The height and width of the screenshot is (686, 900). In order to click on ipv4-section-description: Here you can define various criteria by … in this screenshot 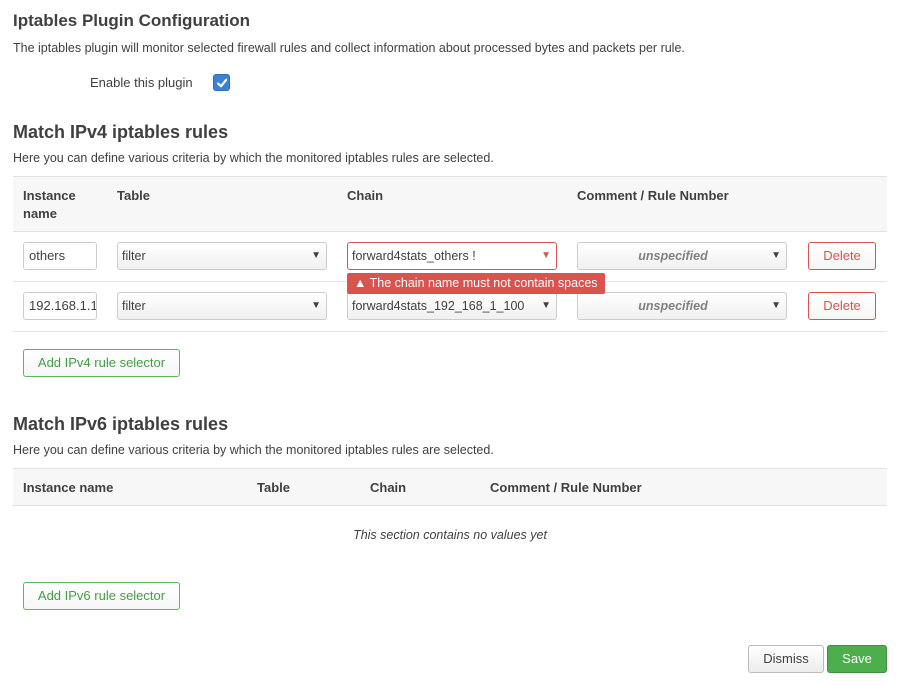, I will do `click(253, 158)`.